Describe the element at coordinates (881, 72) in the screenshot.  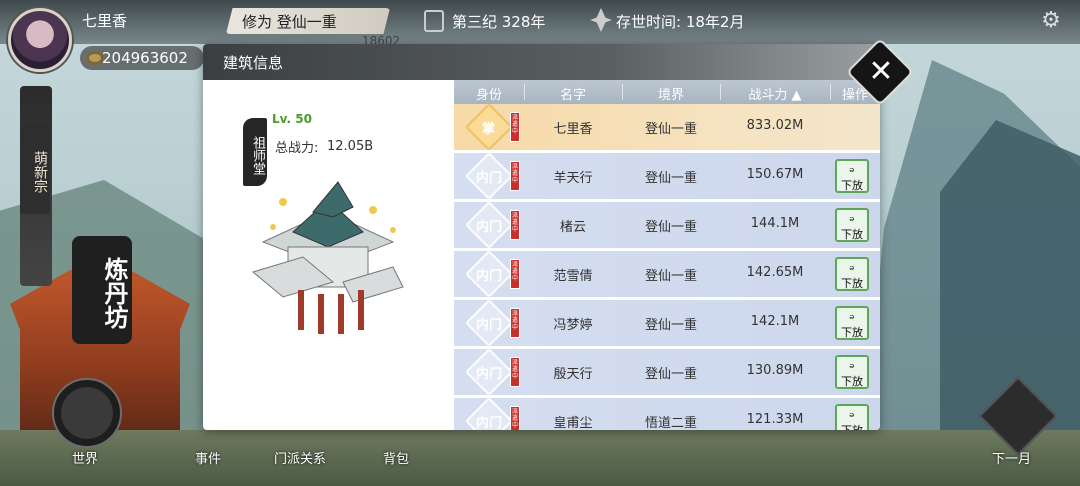
I see `close-icon: ✕` at that location.